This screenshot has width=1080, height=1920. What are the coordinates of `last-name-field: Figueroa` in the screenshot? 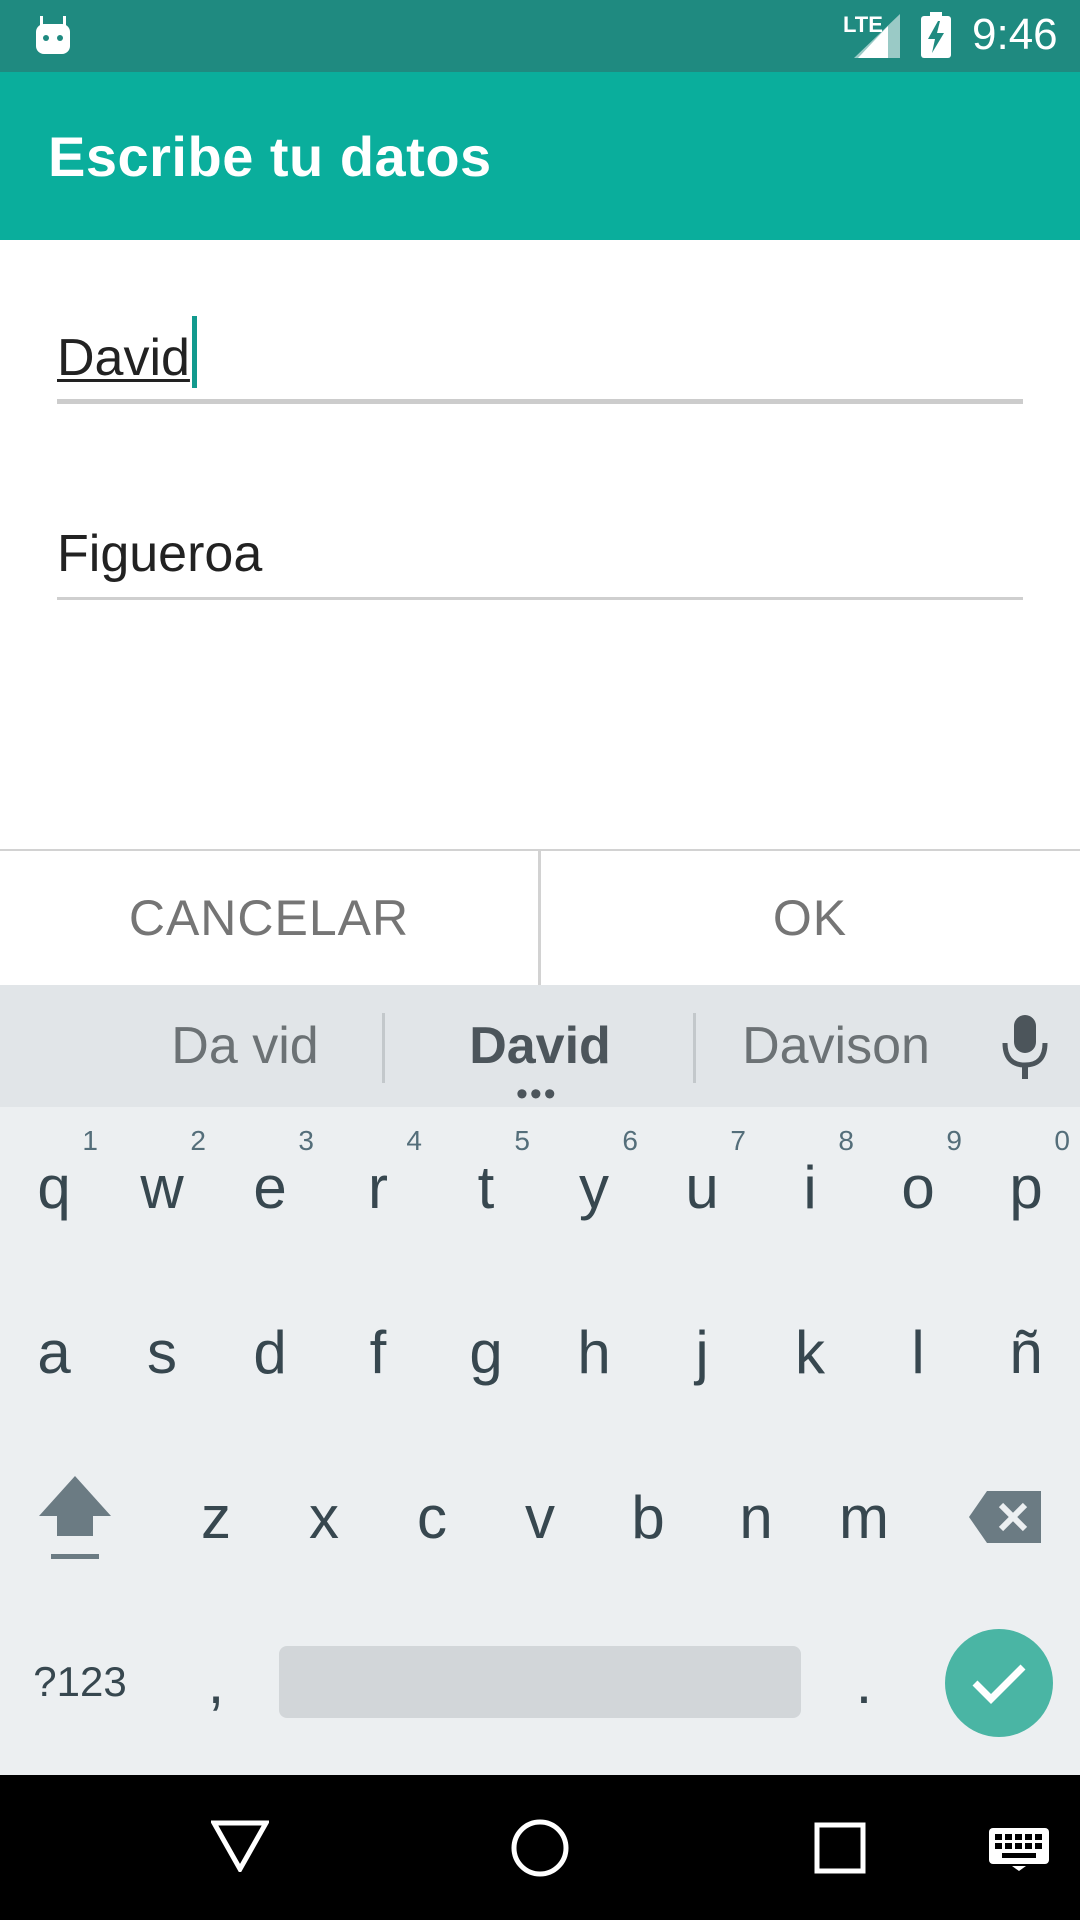 It's located at (540, 557).